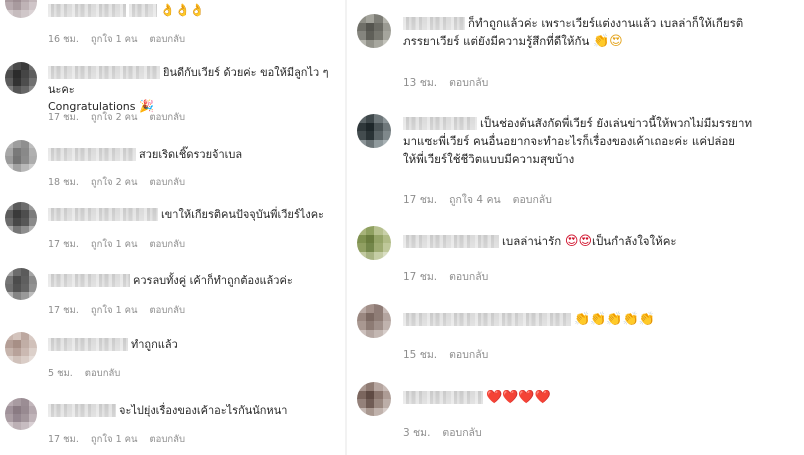 Image resolution: width=804 pixels, height=455 pixels. What do you see at coordinates (599, 241) in the screenshot?
I see `comment-text: เบลล่าน่ารัก 😍😍เป็นกำลังใจให้คะ` at bounding box center [599, 241].